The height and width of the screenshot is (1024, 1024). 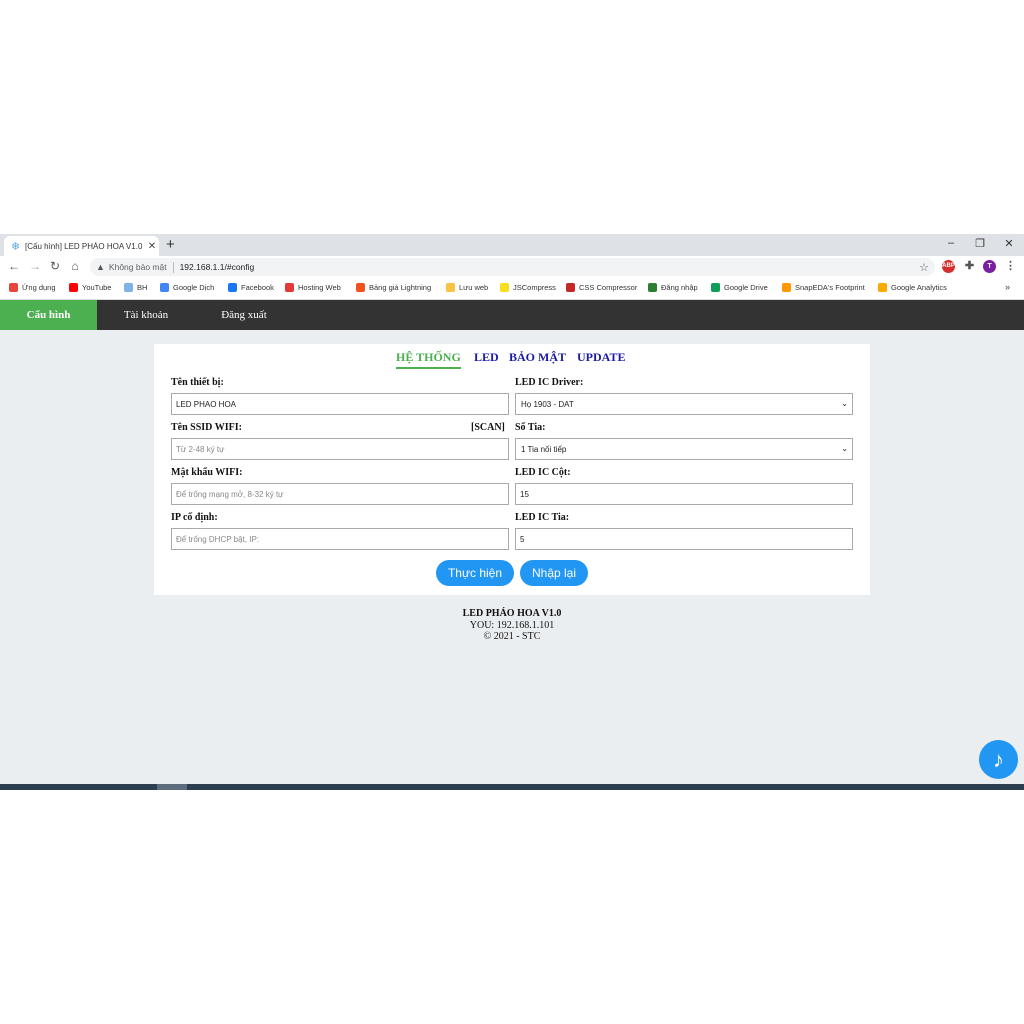 I want to click on nav-account: Tài khoản, so click(x=146, y=315).